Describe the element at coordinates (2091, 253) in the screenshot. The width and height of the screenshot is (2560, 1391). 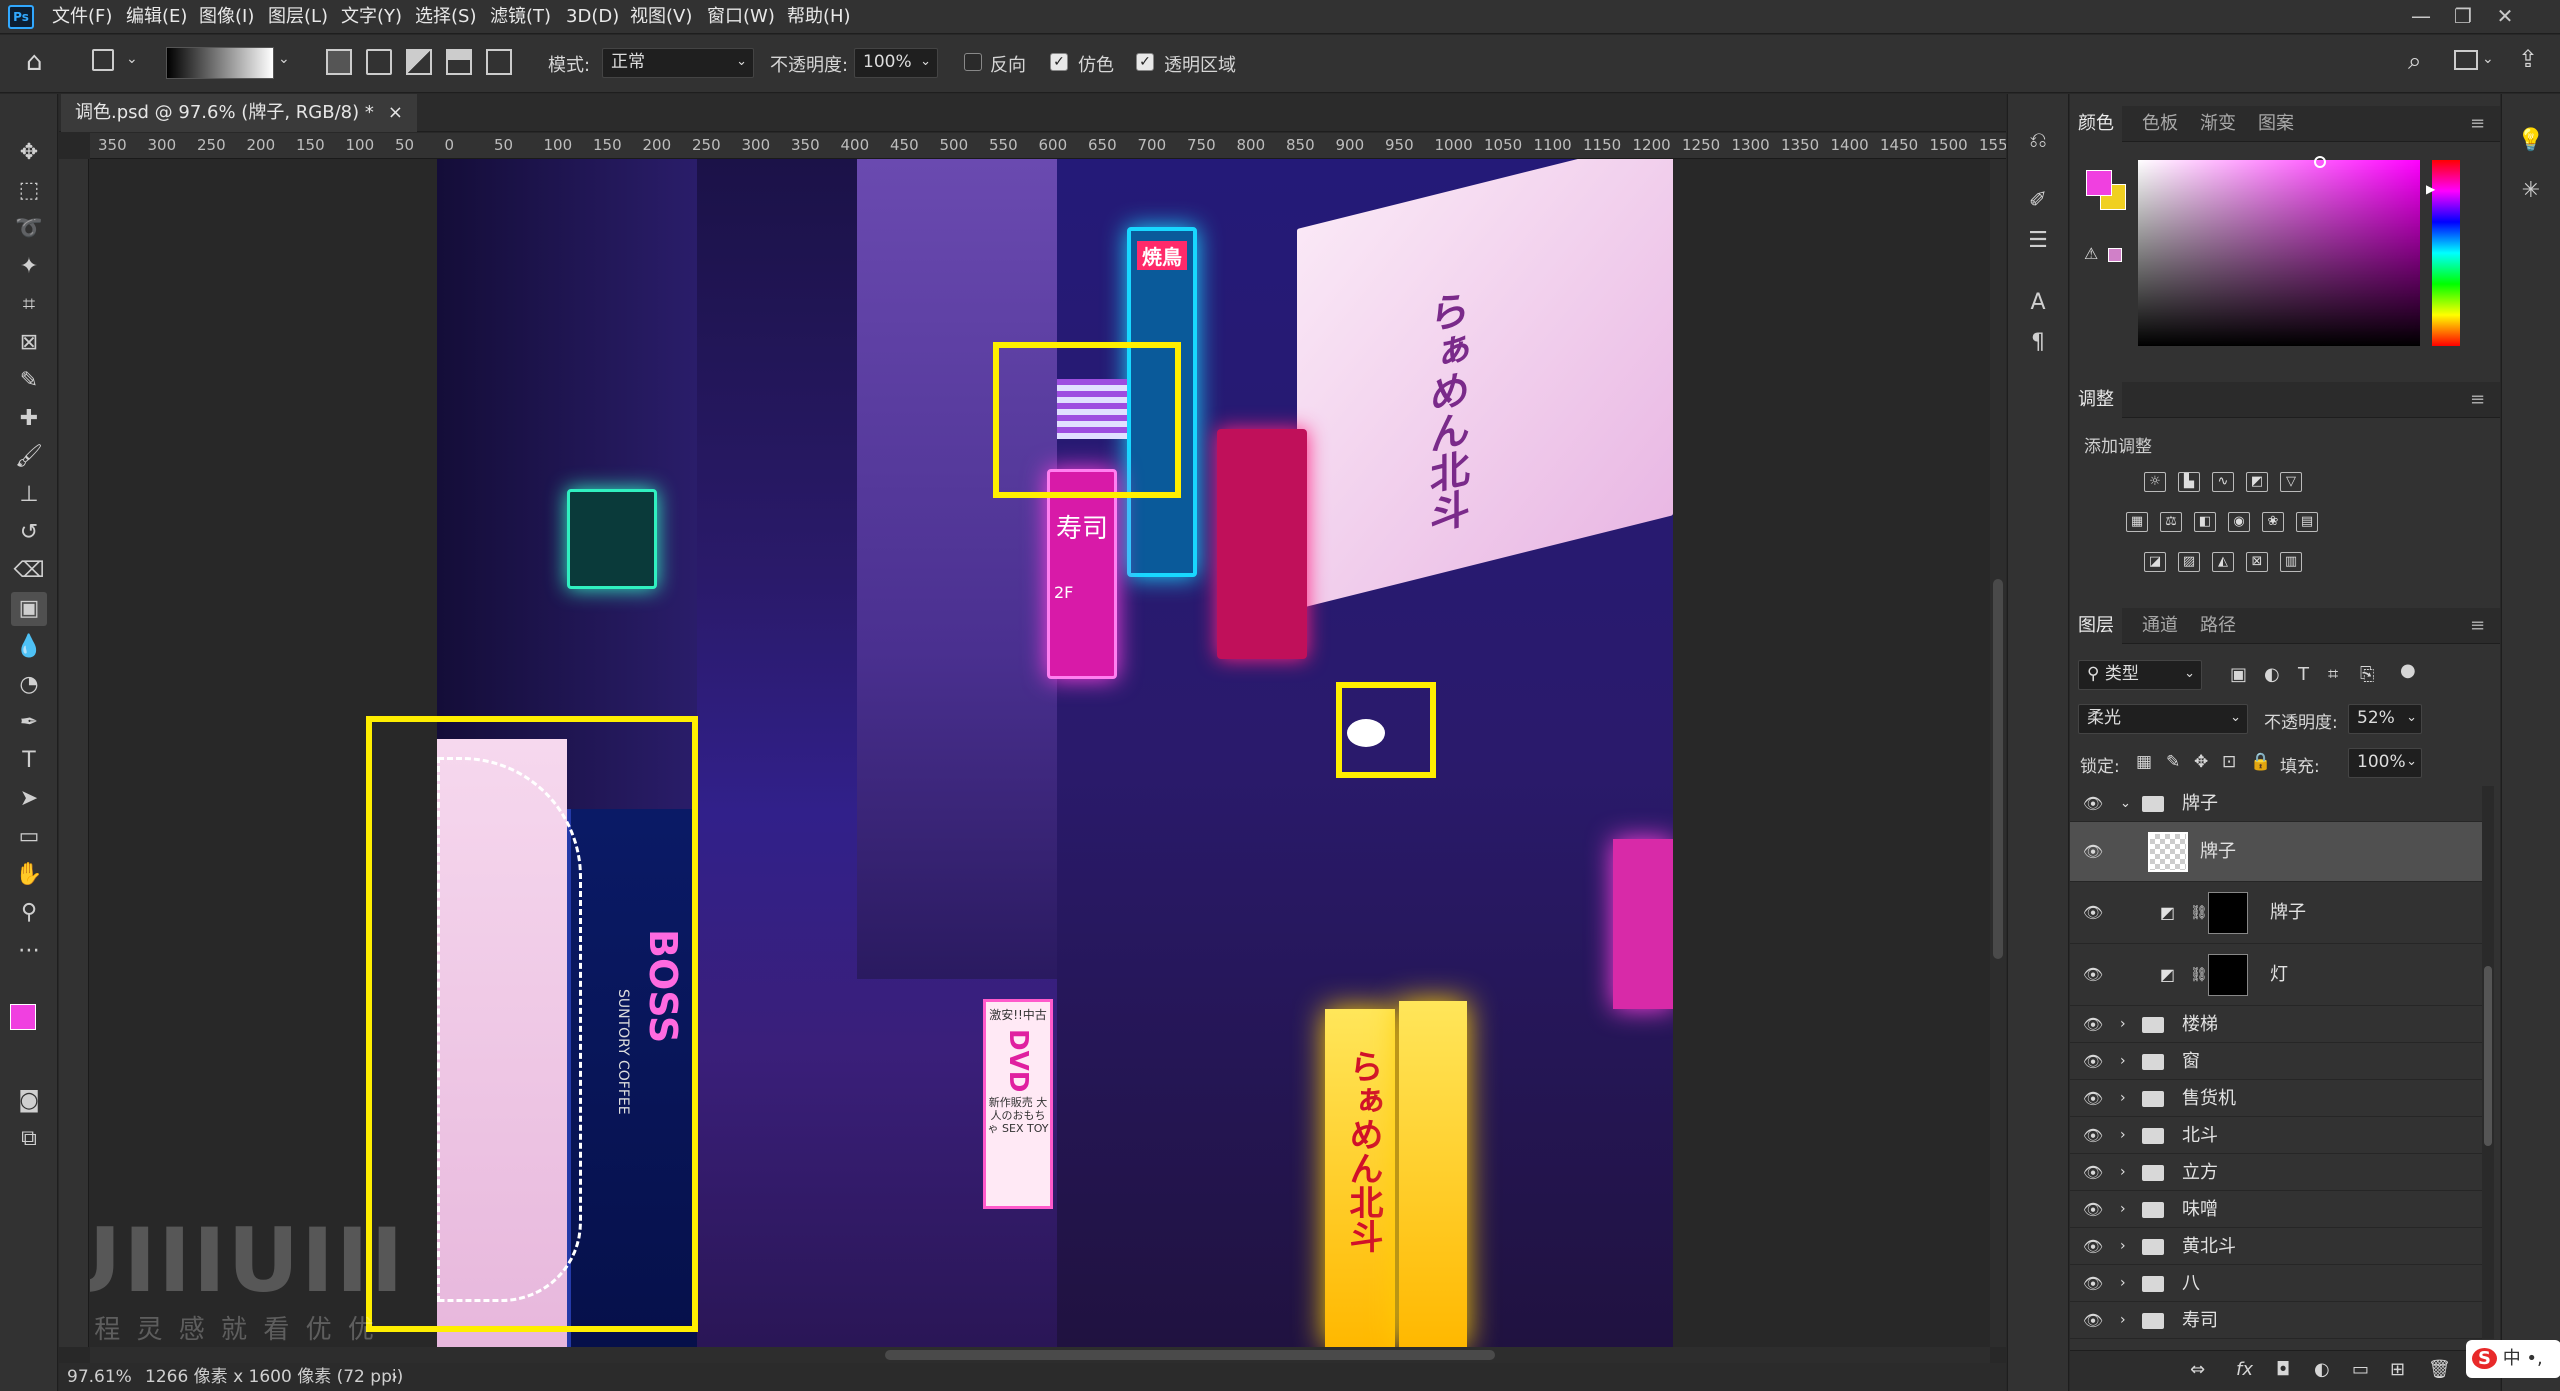
I see `gamut-warning-icon: ⚠` at that location.